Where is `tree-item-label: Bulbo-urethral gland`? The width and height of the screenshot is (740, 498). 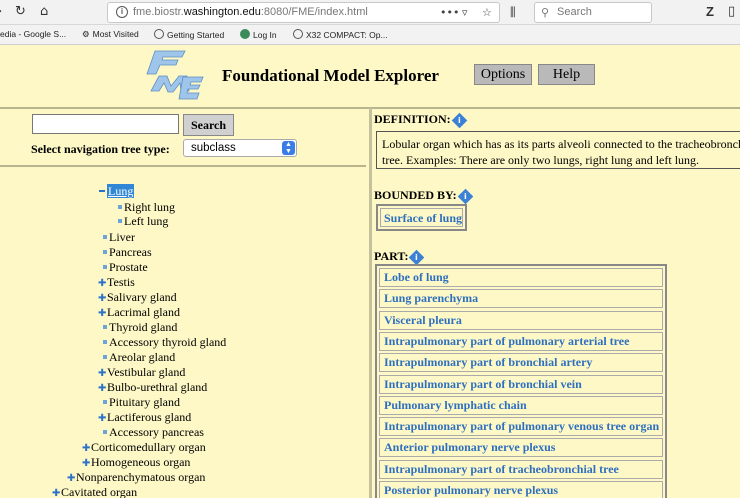 tree-item-label: Bulbo-urethral gland is located at coordinates (157, 387).